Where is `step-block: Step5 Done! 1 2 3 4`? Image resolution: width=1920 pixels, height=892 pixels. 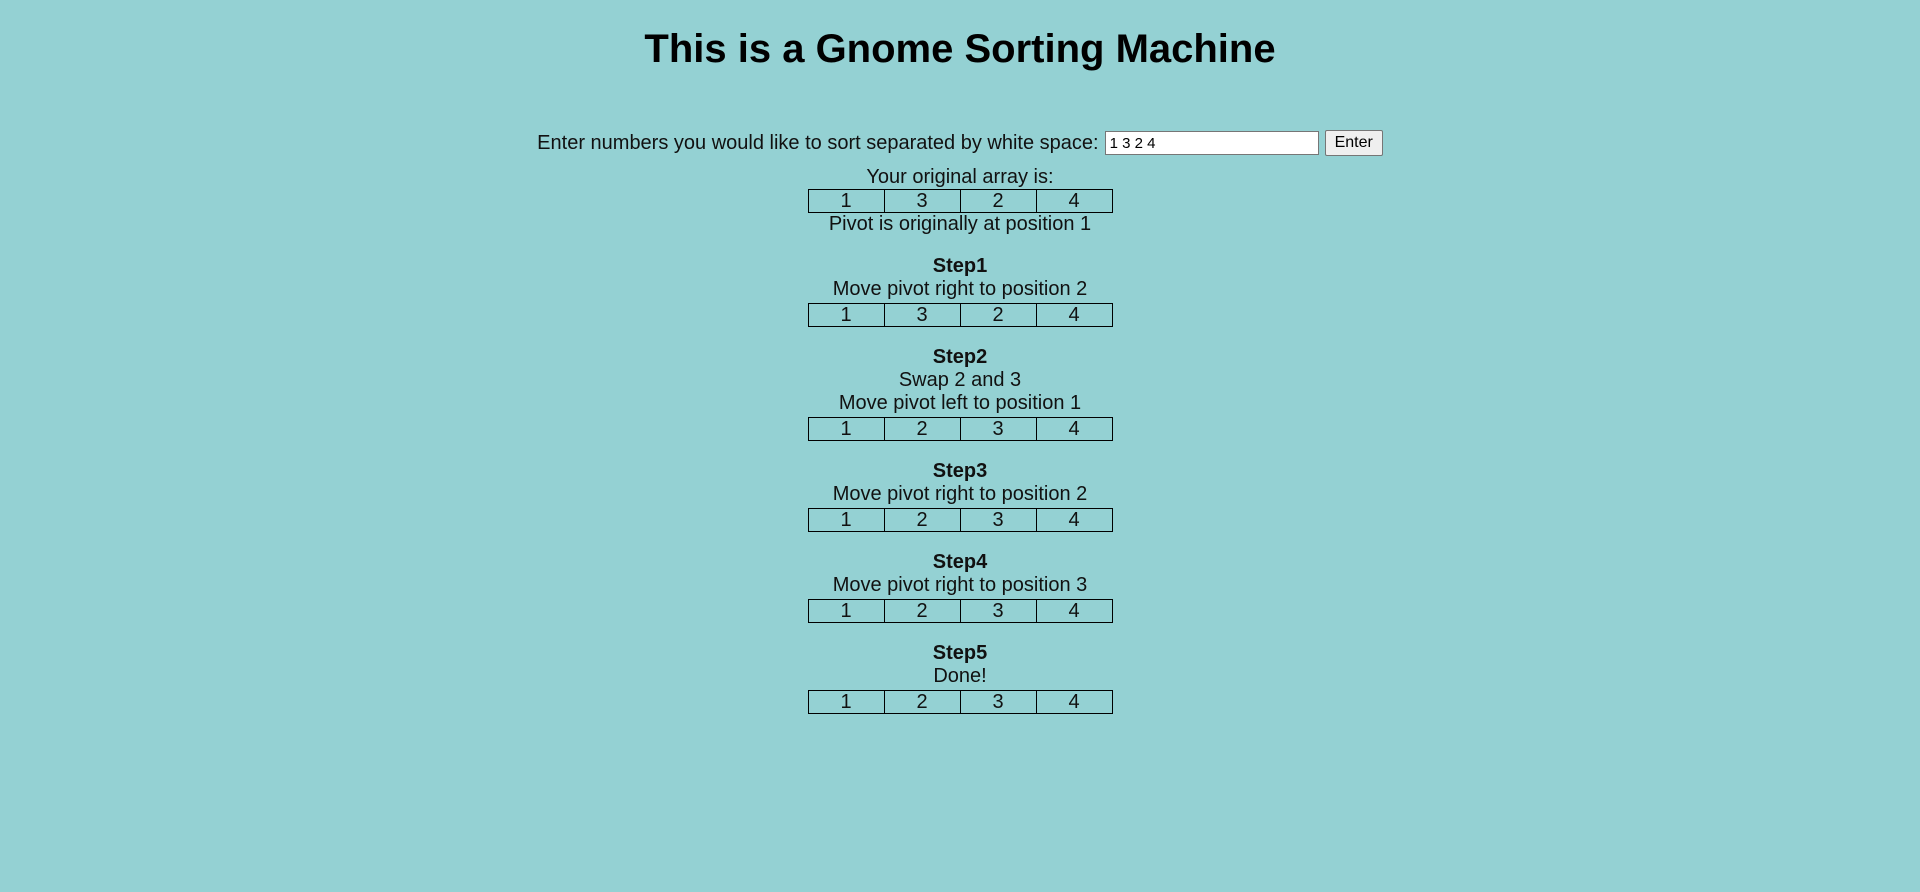 step-block: Step5 Done! 1 2 3 4 is located at coordinates (960, 678).